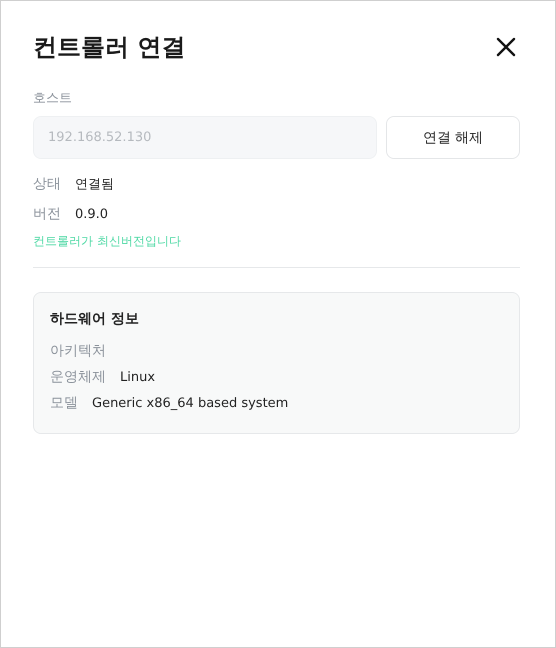 This screenshot has height=648, width=556. I want to click on hardware-value: Linux, so click(138, 377).